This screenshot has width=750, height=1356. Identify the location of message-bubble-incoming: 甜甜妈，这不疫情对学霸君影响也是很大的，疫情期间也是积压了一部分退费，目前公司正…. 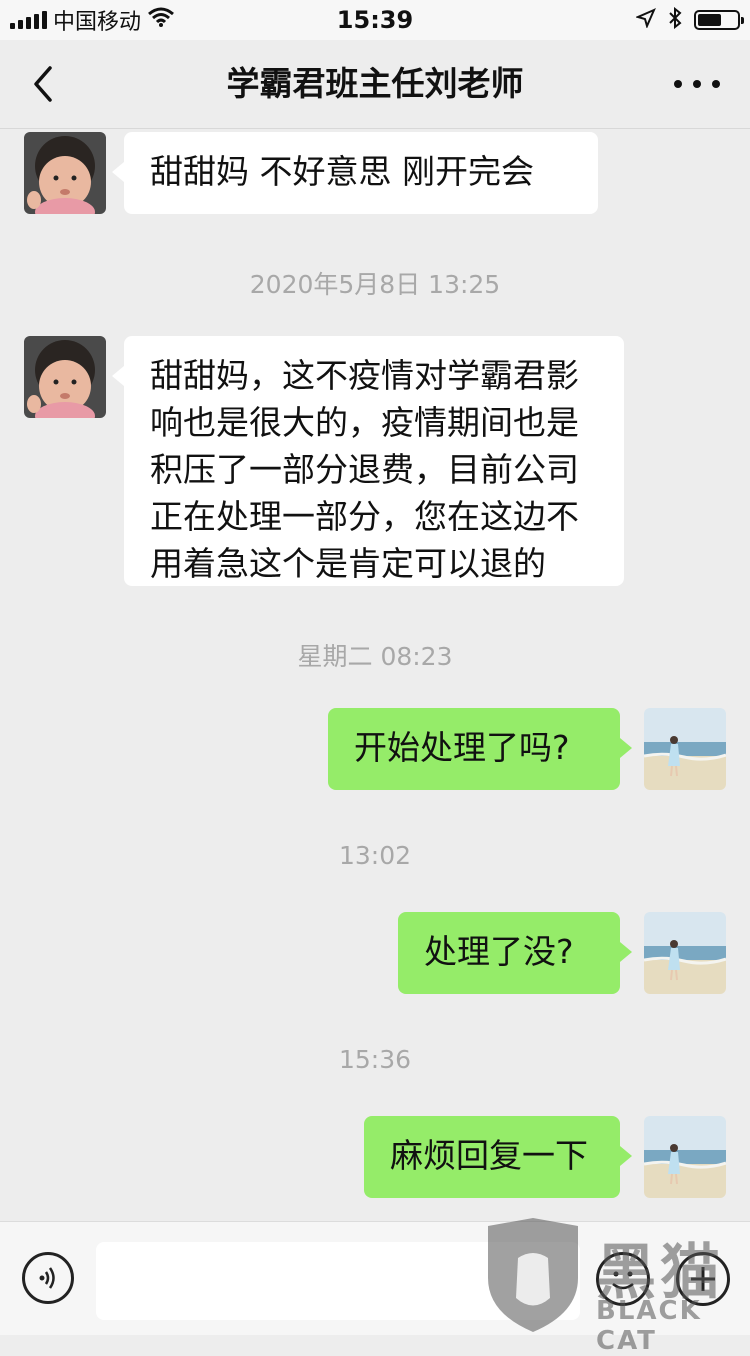
(368, 461).